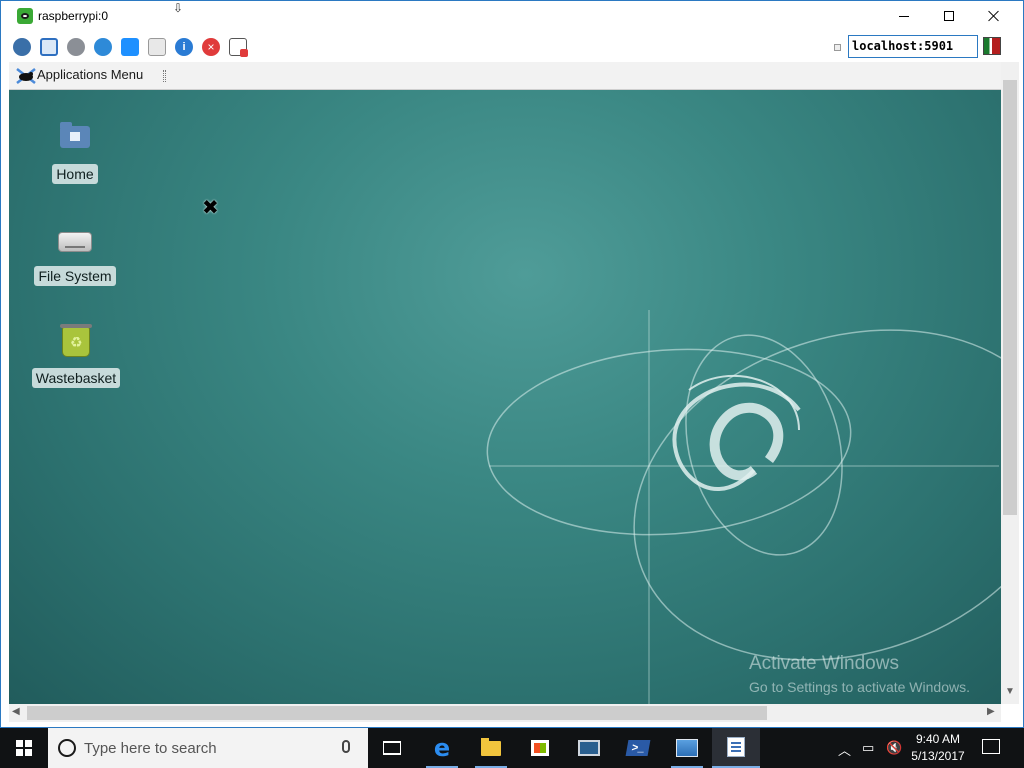  I want to click on connection-options-icon, so click(22, 47).